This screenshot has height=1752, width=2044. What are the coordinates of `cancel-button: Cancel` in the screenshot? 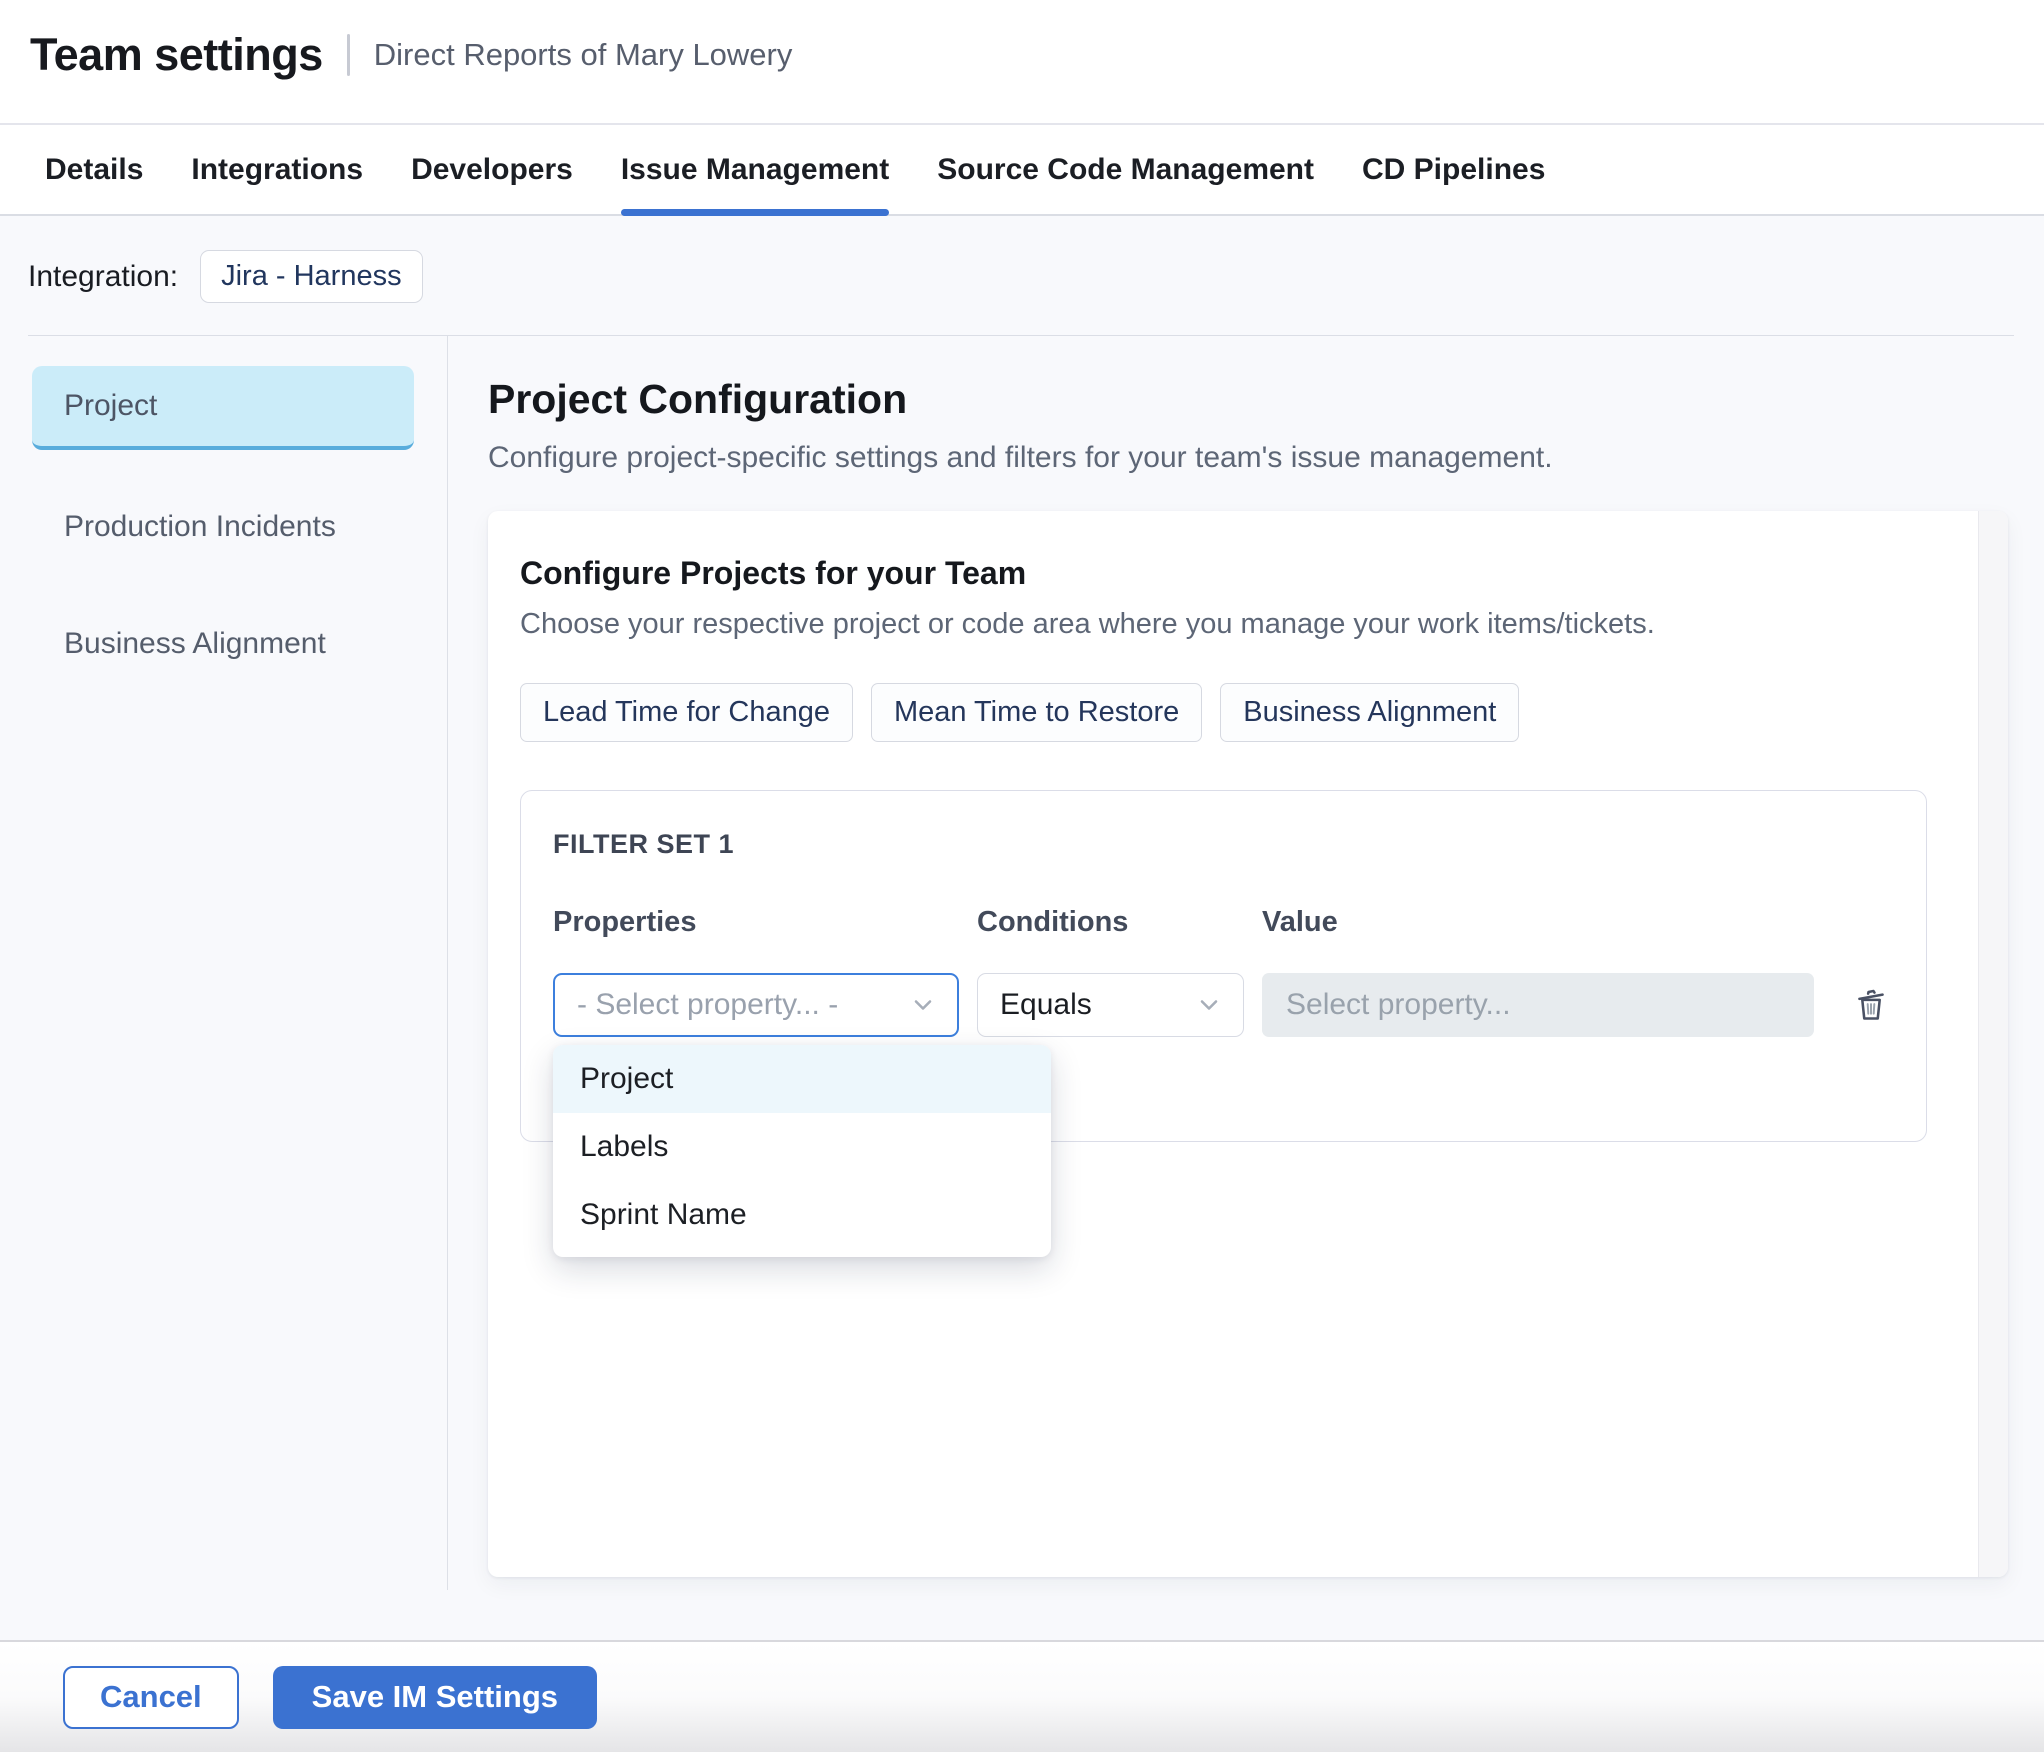 It's located at (151, 1697).